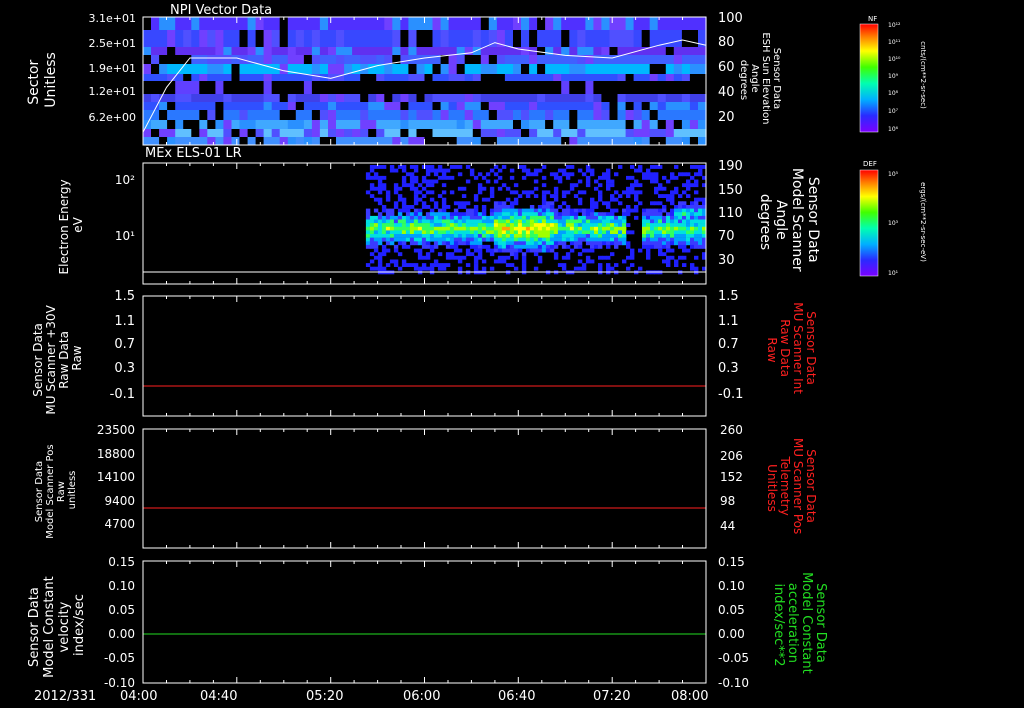  Describe the element at coordinates (893, 129) in the screenshot. I see `colorbar-tick: 10⁶` at that location.